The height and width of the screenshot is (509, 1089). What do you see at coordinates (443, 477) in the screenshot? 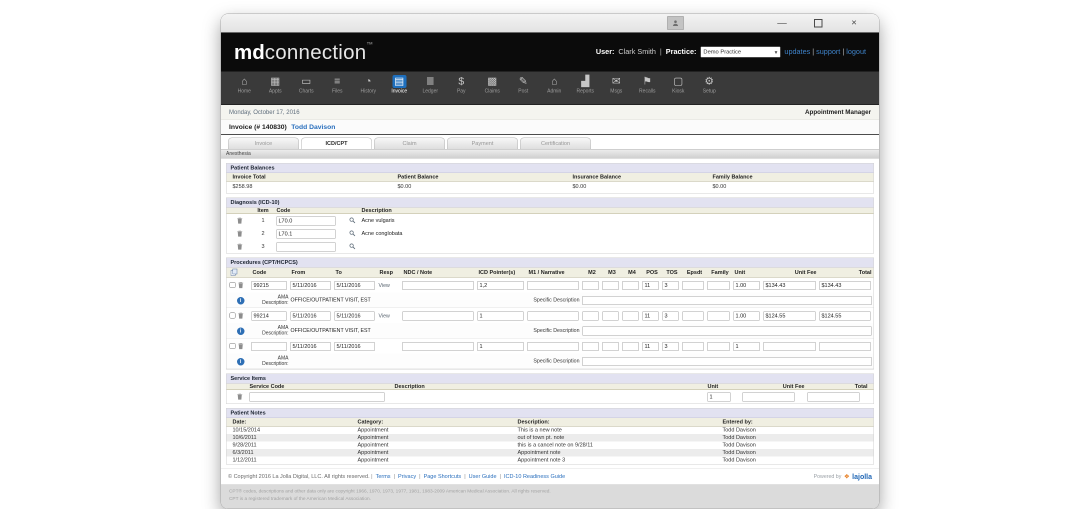
I see `footer-link-page-shortcuts: Page Shortcuts` at bounding box center [443, 477].